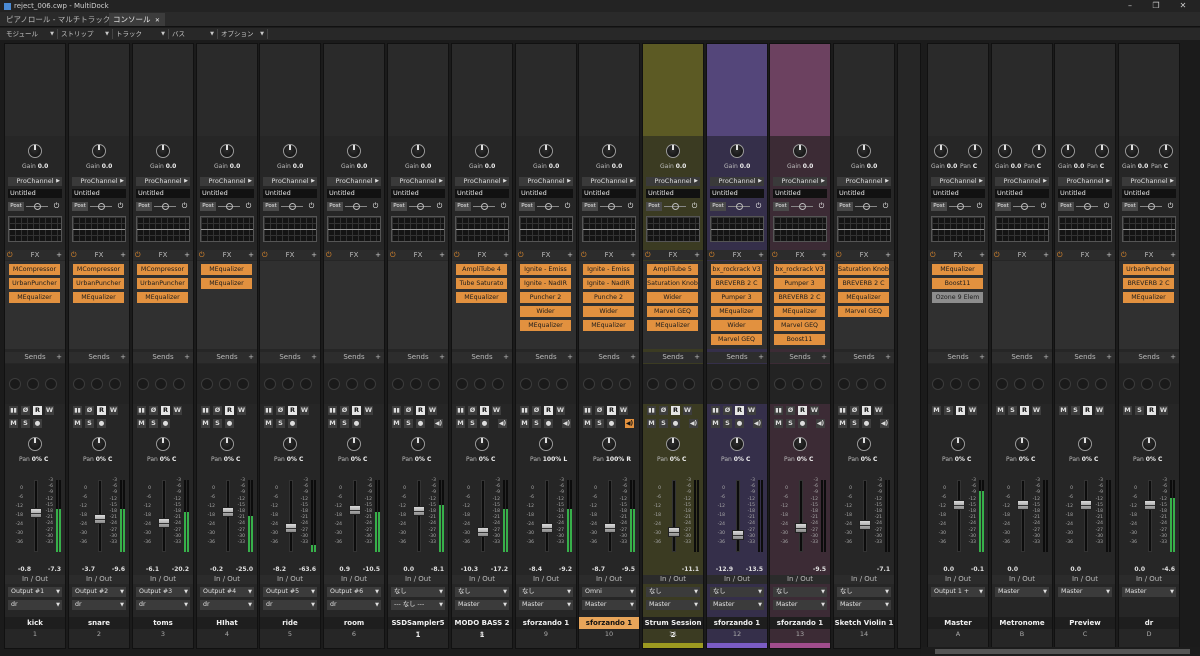  I want to click on fx-plugin: UrbanPuncher, so click(98, 283).